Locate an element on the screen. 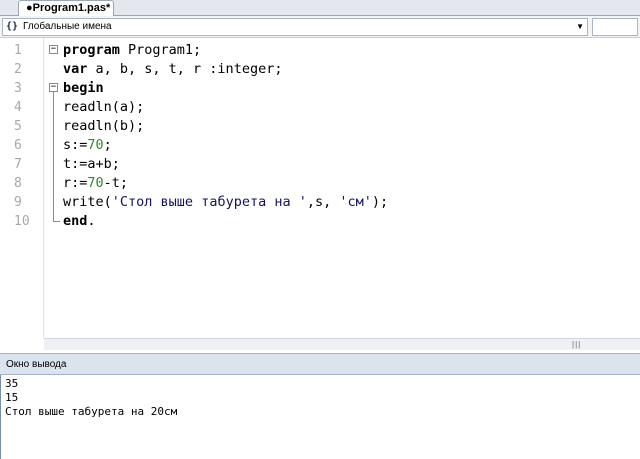  code-token: s:= is located at coordinates (75, 145).